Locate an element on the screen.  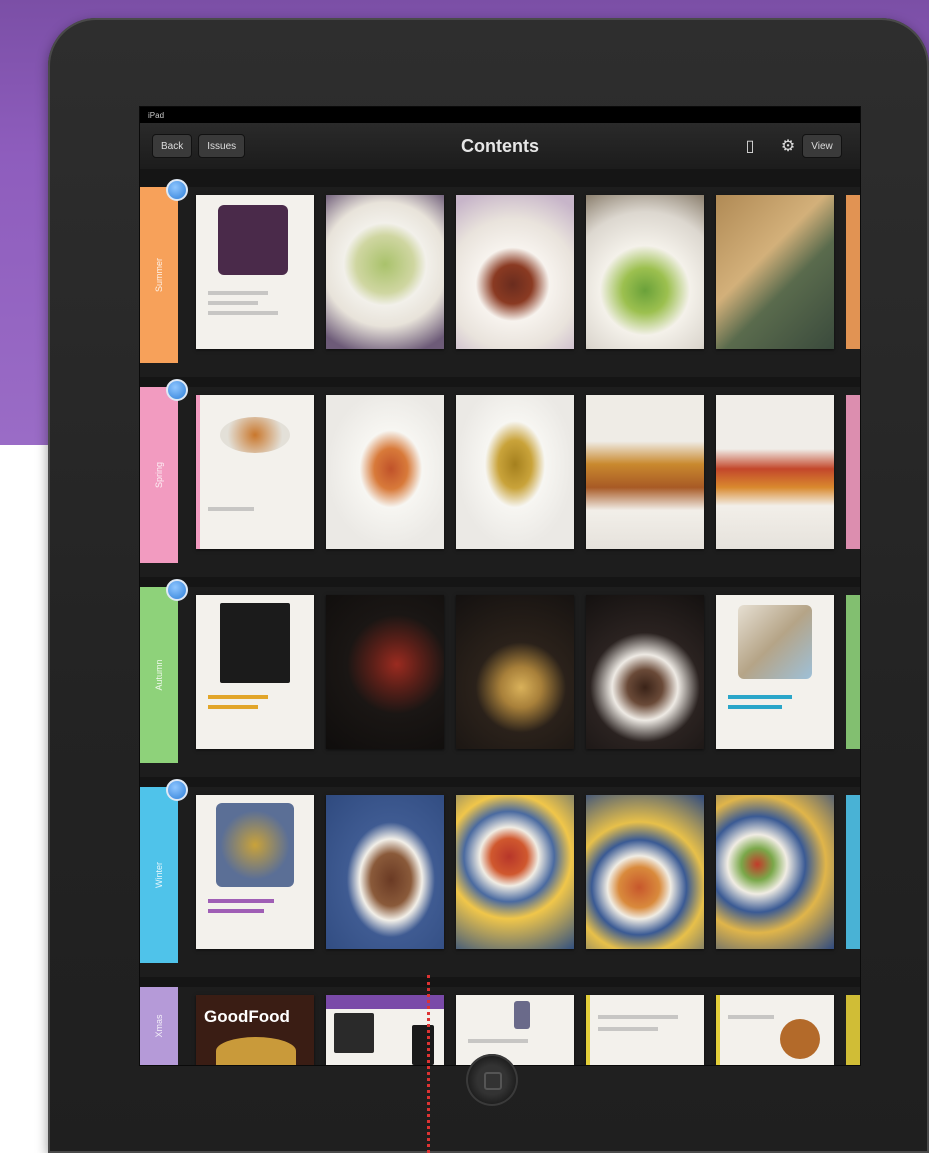
section-row-autumn: Autumn is located at coordinates (500, 678).